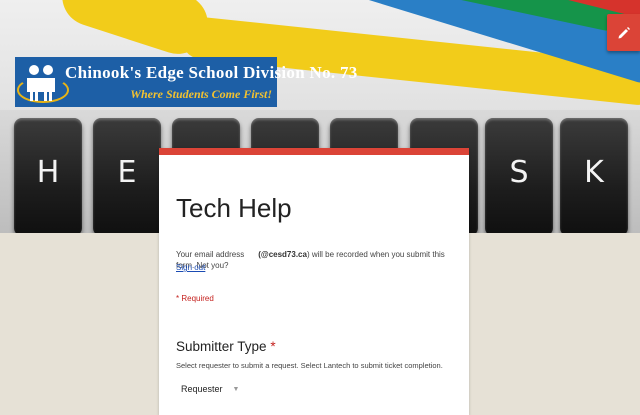 The height and width of the screenshot is (415, 640). Describe the element at coordinates (519, 175) in the screenshot. I see `keycap: S` at that location.